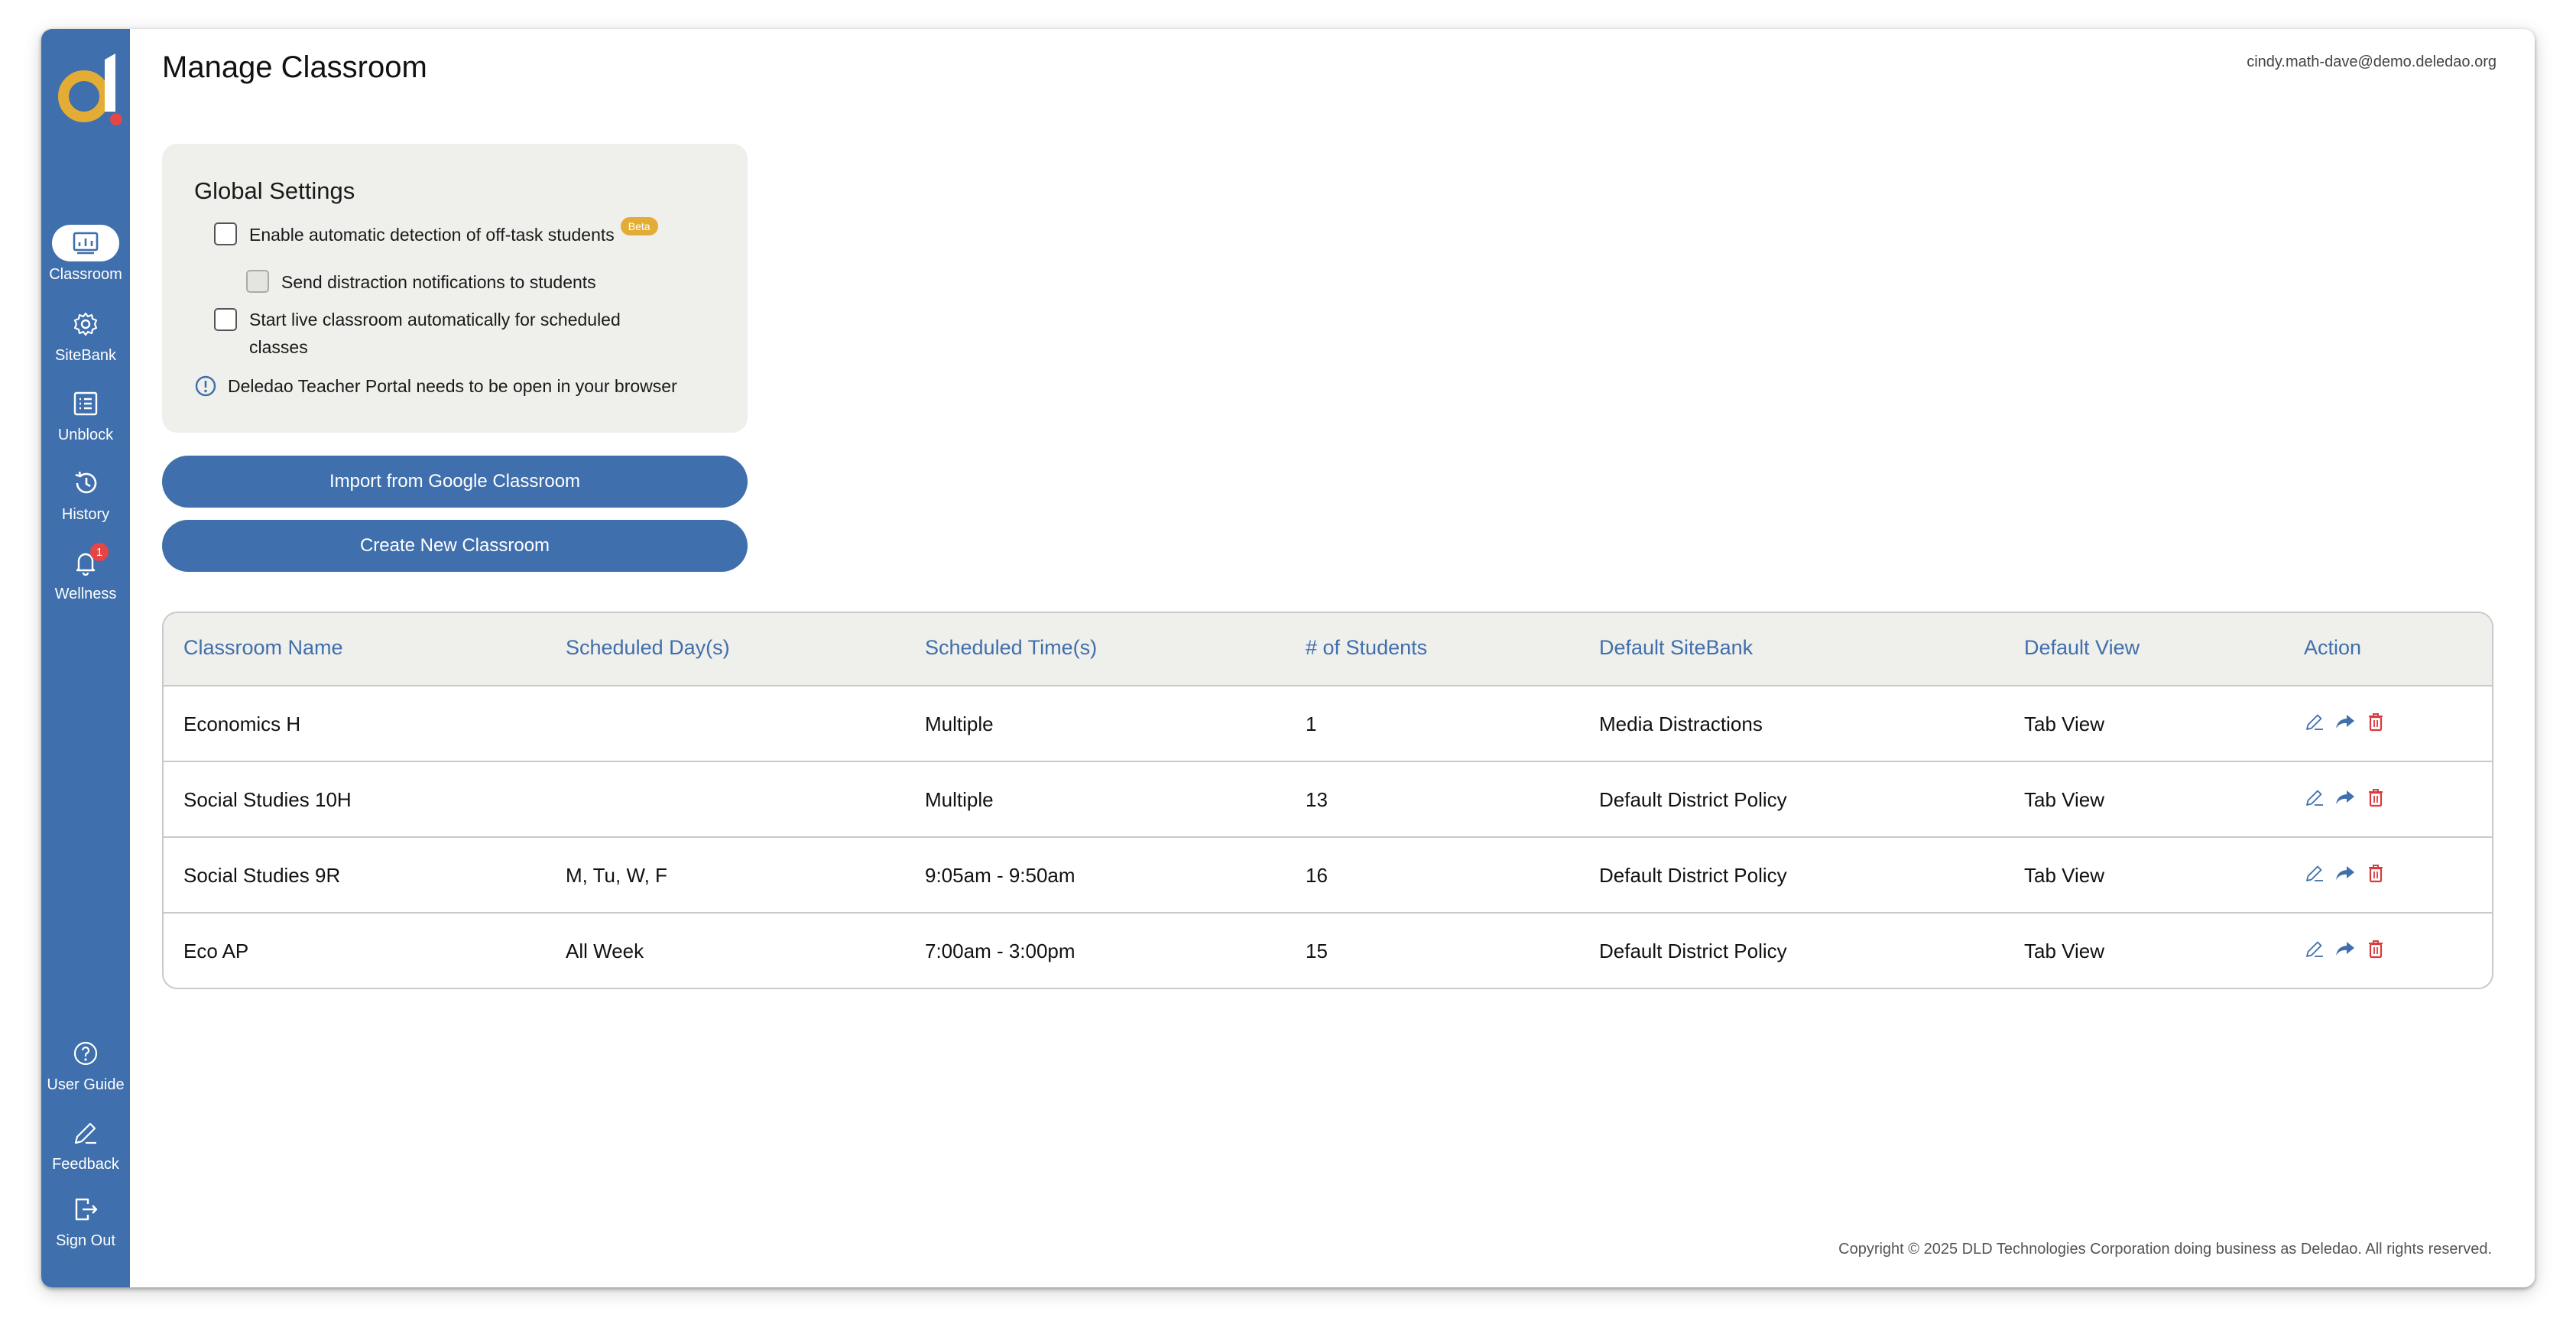 This screenshot has height=1321, width=2576. I want to click on classroom-icon, so click(85, 243).